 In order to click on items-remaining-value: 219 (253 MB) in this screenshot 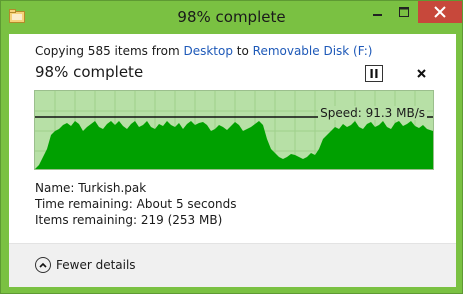, I will do `click(181, 220)`.